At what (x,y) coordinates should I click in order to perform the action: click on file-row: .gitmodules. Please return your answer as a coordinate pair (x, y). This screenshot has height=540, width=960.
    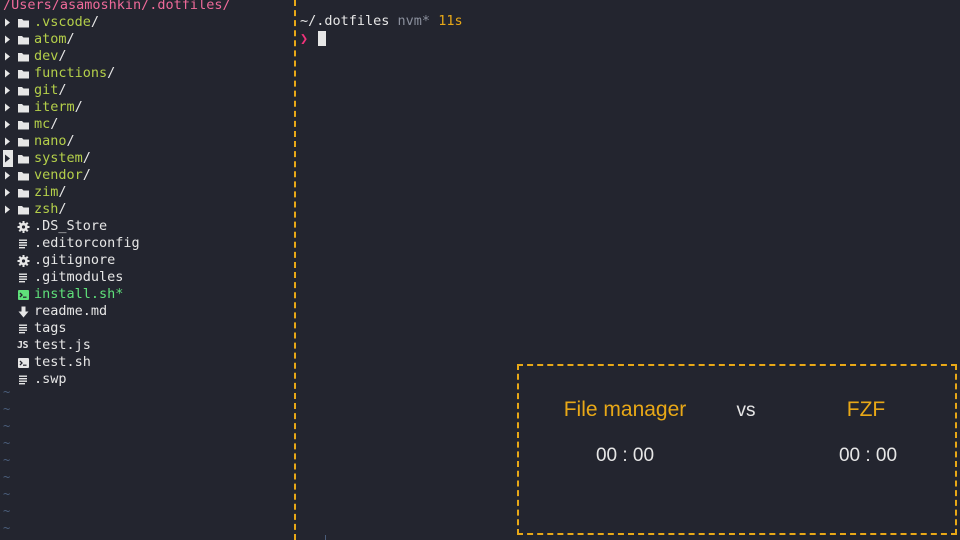
    Looking at the image, I should click on (147, 277).